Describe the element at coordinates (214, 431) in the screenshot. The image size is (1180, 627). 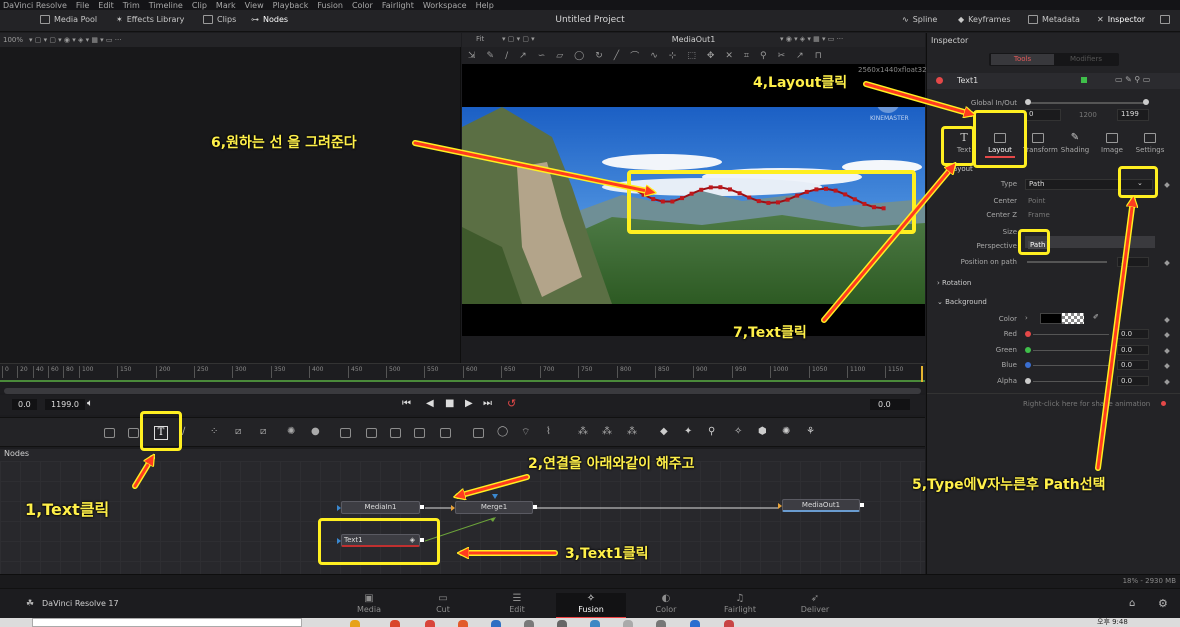
I see `particles-tool-icon: ⁘` at that location.